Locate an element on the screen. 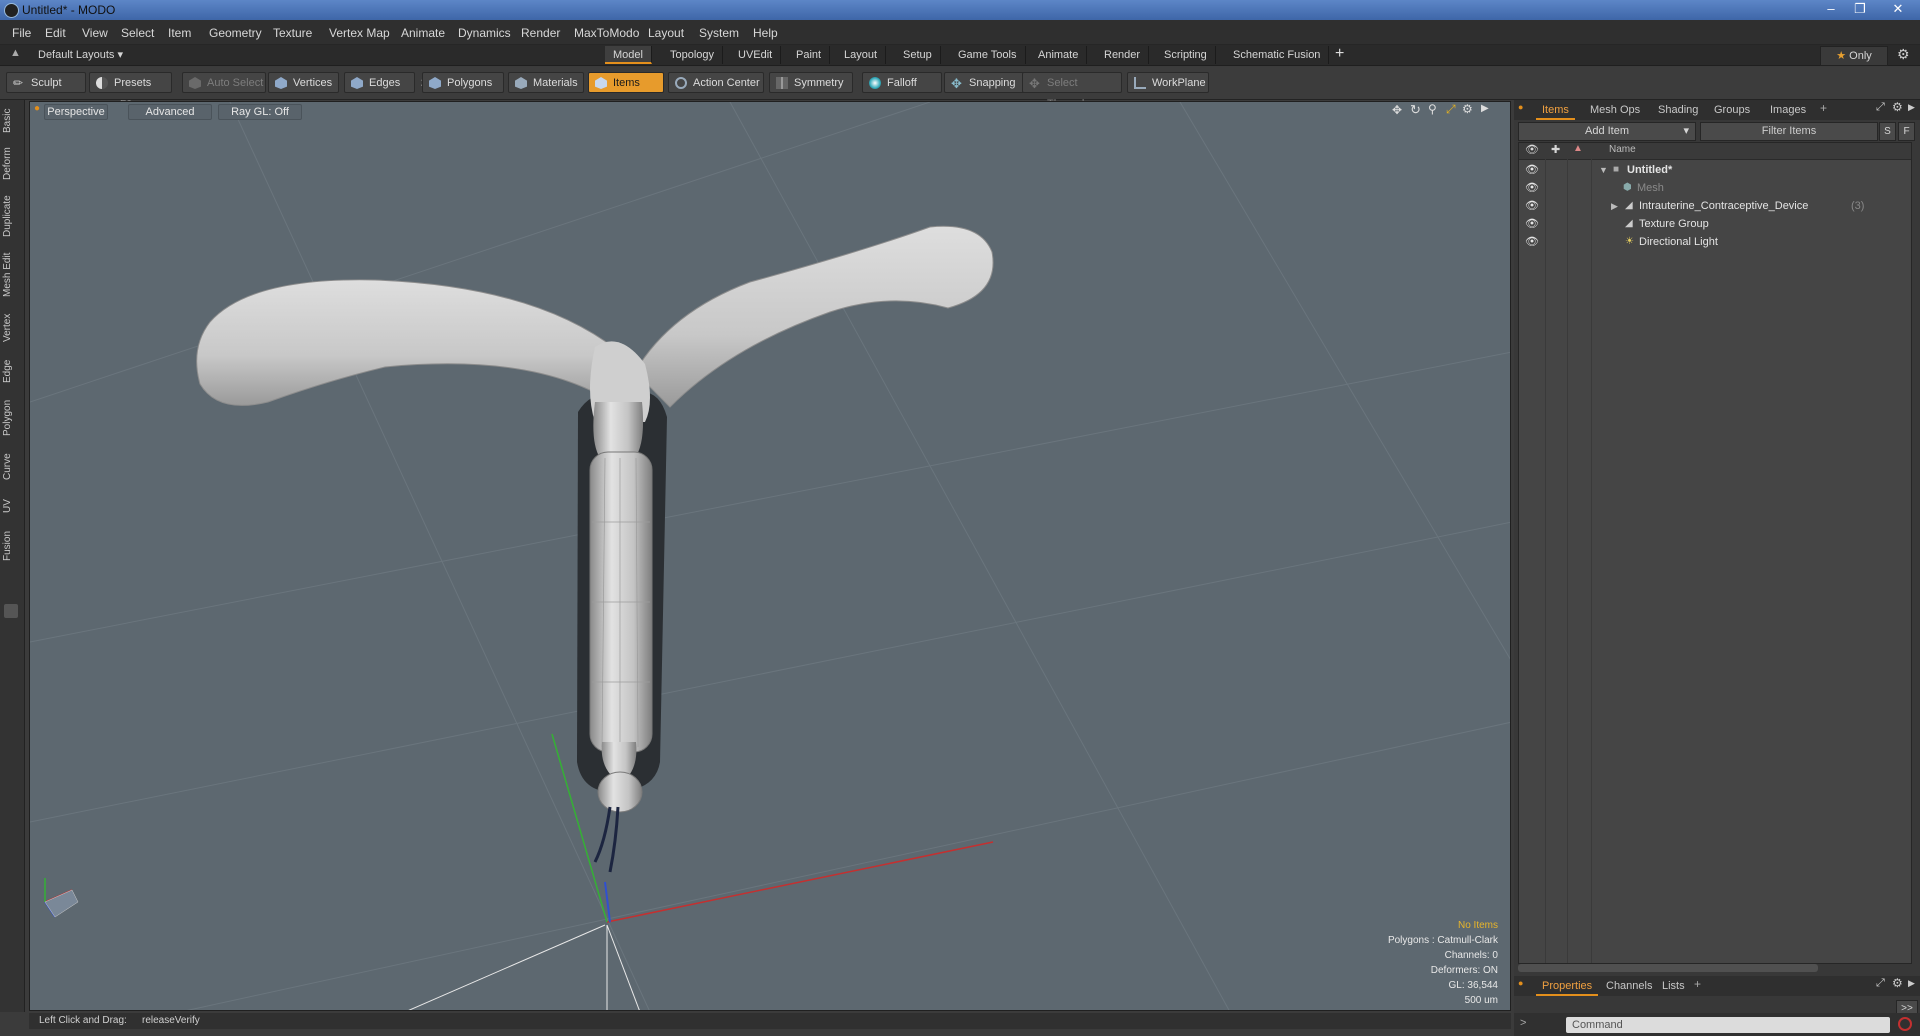  filter-f-button: F is located at coordinates (1906, 131).